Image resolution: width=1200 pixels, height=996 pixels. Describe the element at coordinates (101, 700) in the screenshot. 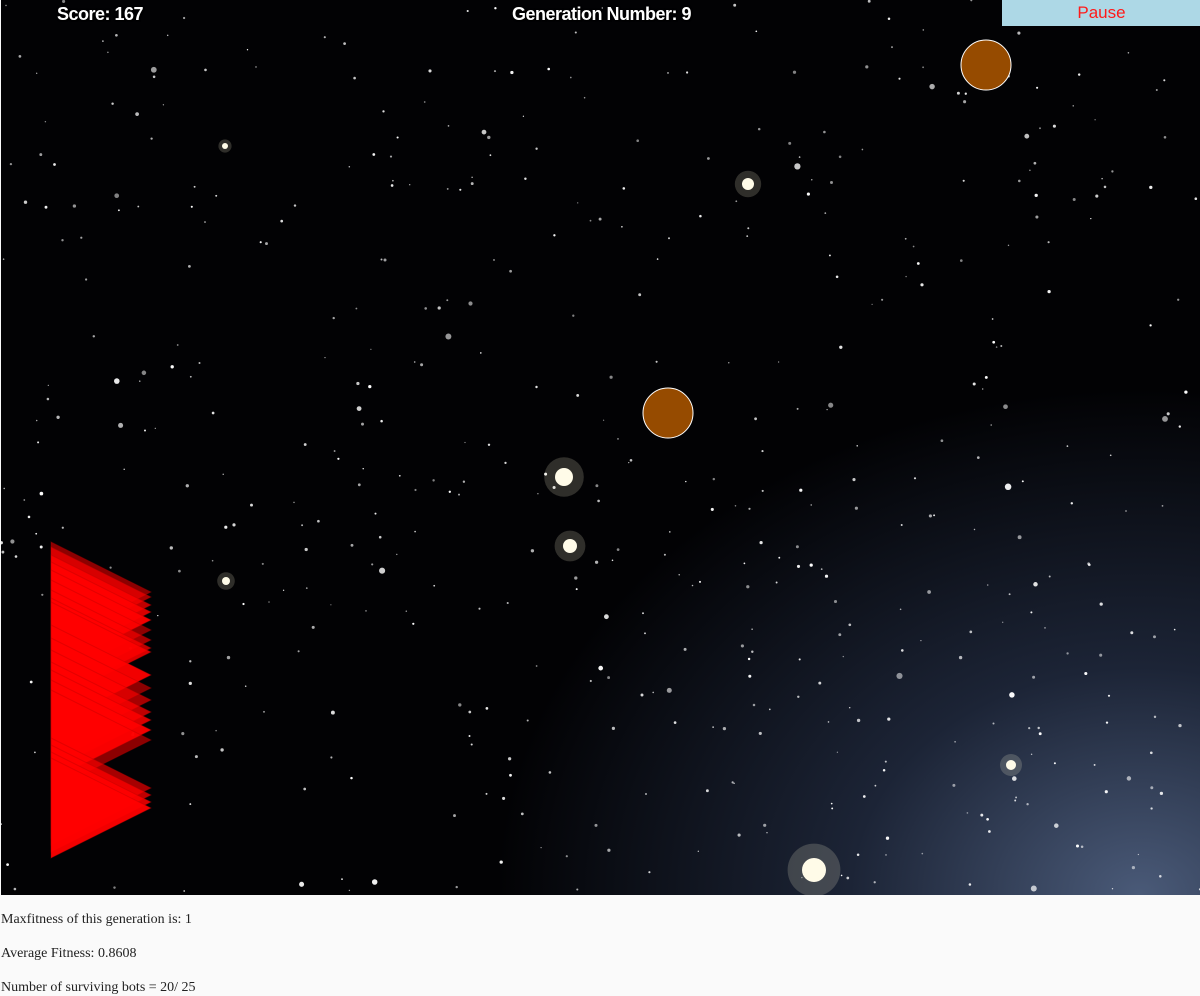

I see `bots-layer` at that location.